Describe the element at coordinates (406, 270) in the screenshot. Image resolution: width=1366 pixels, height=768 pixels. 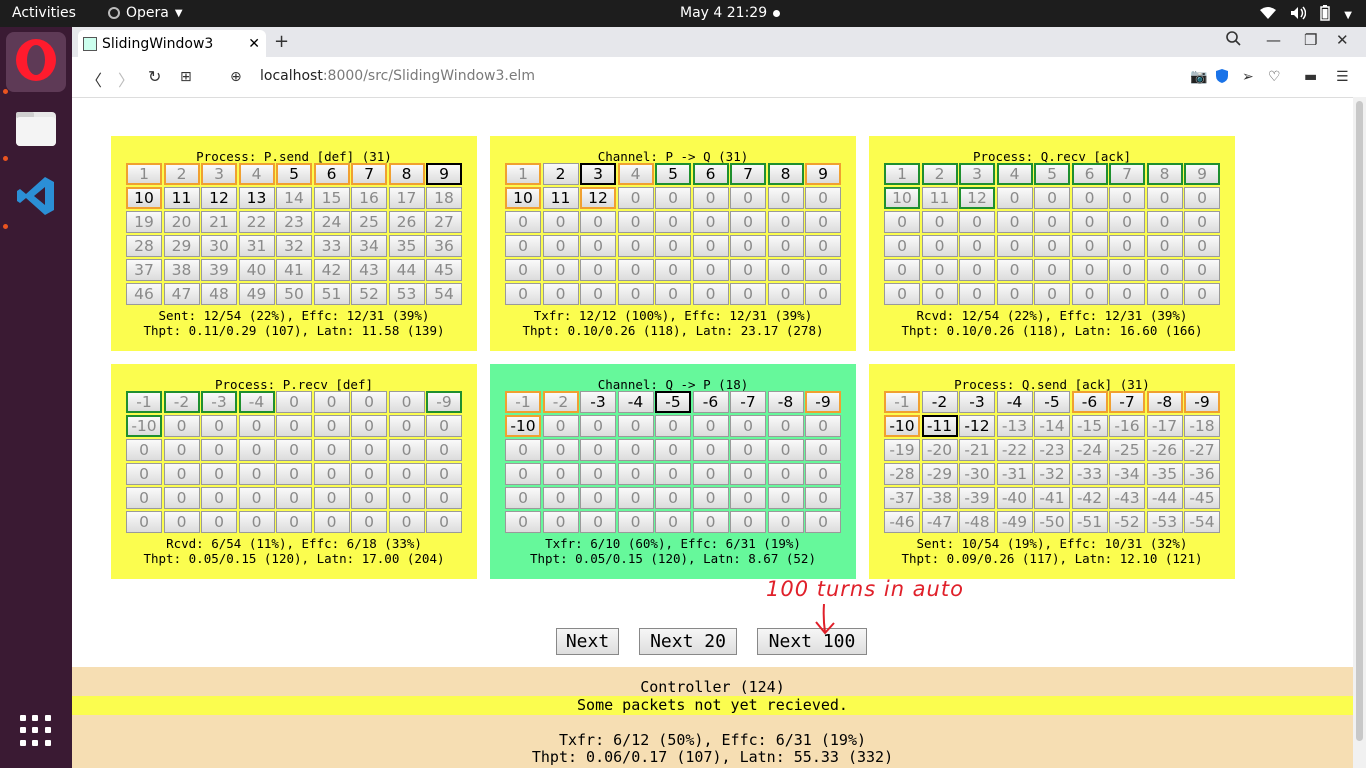
I see `packet-cell: 44` at that location.